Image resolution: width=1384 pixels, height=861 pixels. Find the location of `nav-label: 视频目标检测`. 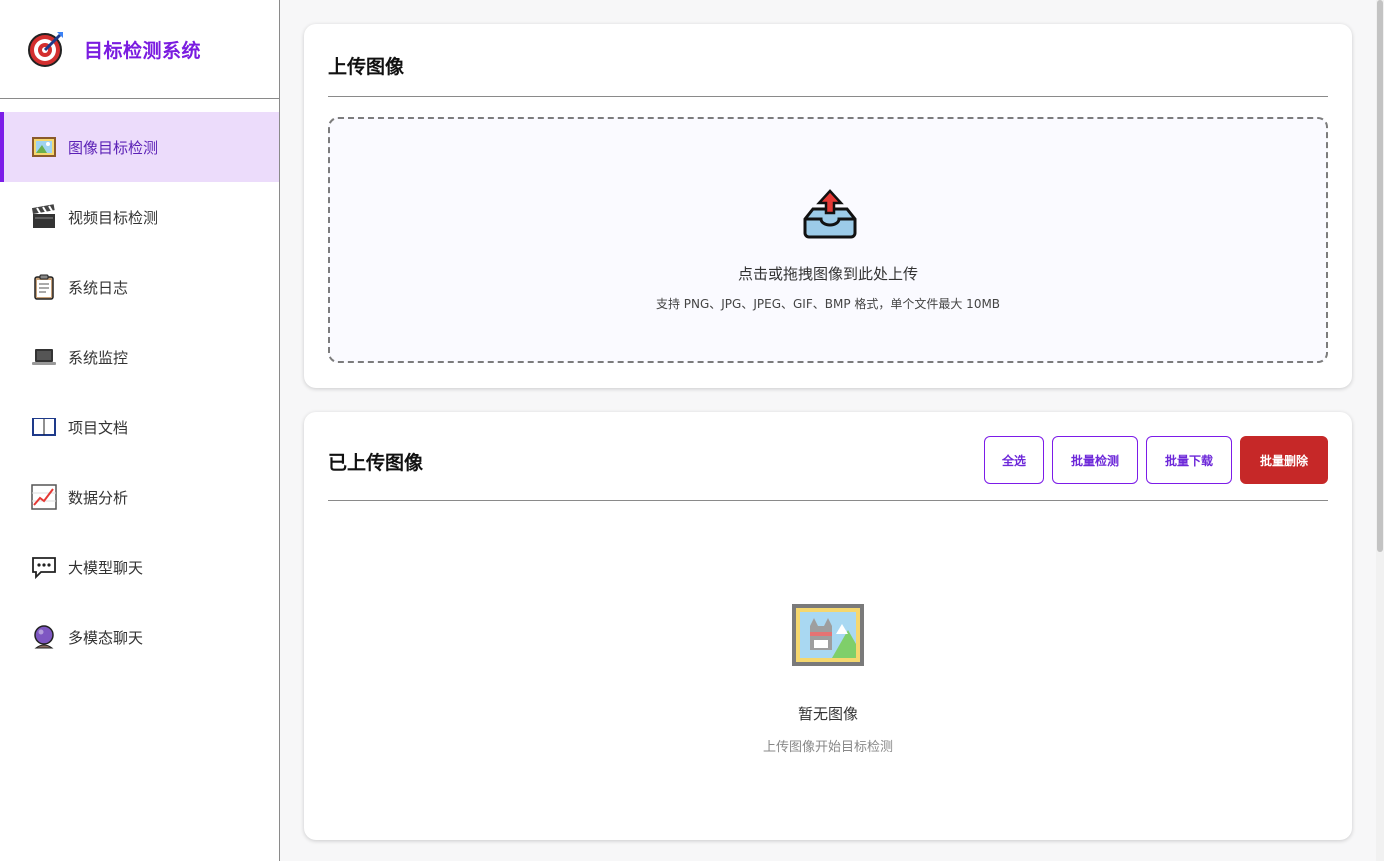

nav-label: 视频目标检测 is located at coordinates (113, 217).